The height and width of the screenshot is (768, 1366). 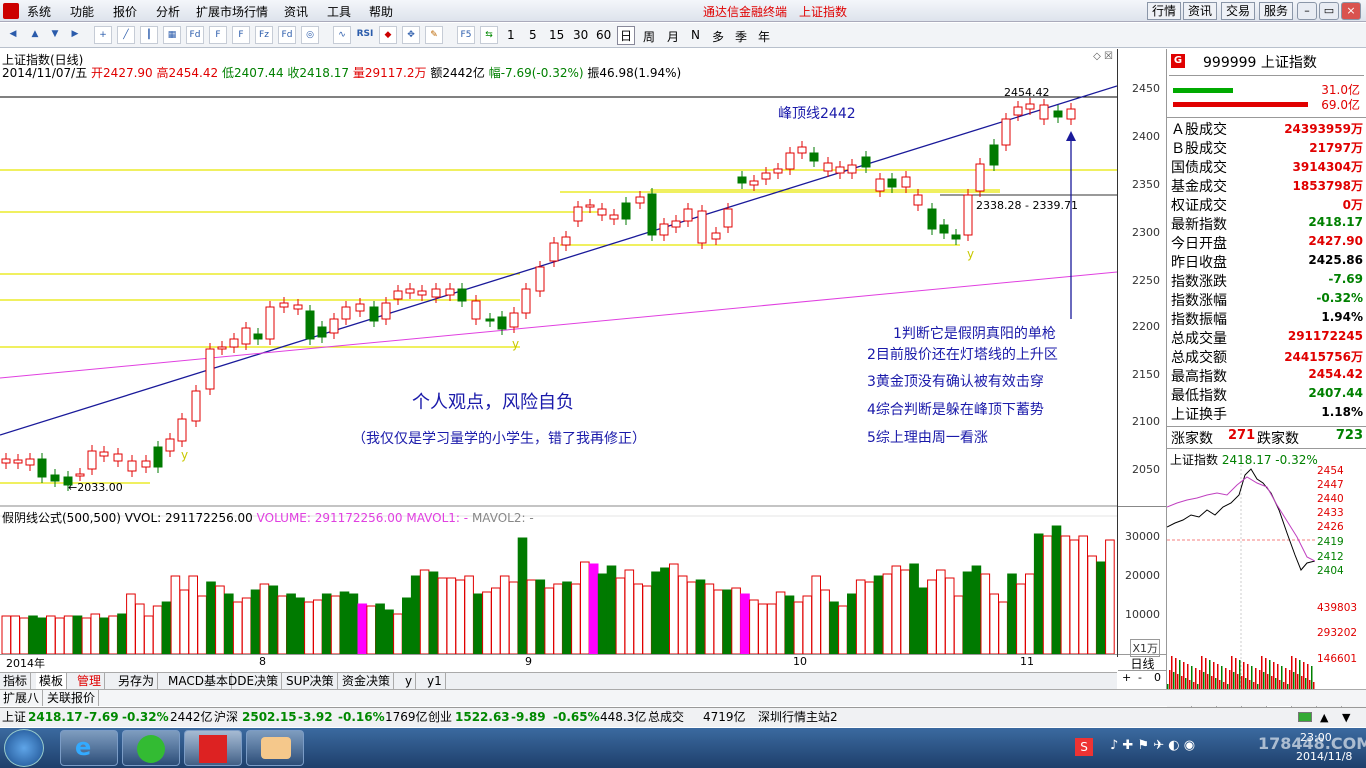 I want to click on pen-icon: ✎, so click(x=434, y=35).